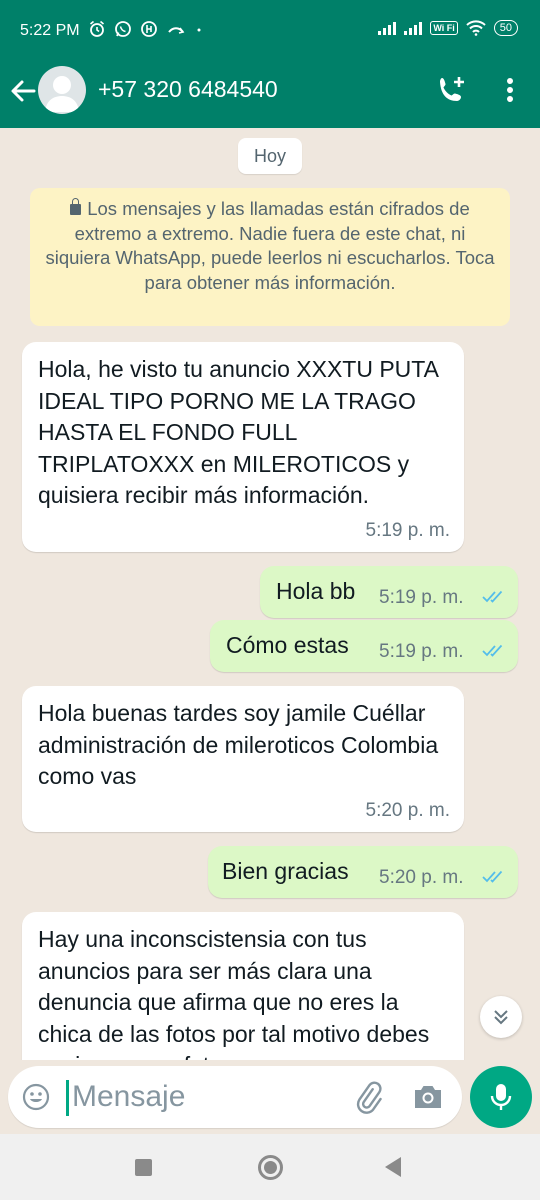 This screenshot has height=1200, width=540. Describe the element at coordinates (505, 28) in the screenshot. I see `battery-indicator: 50` at that location.